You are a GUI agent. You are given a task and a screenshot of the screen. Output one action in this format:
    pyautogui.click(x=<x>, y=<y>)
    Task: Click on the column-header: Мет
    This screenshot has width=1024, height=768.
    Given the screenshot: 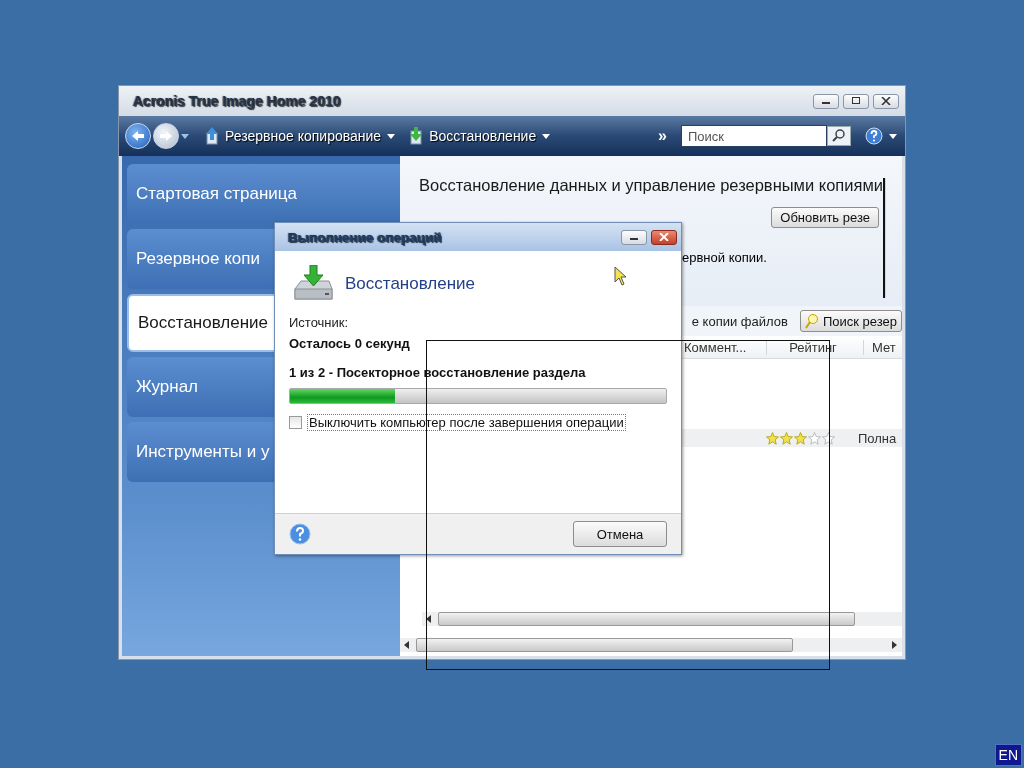 What is the action you would take?
    pyautogui.click(x=883, y=347)
    